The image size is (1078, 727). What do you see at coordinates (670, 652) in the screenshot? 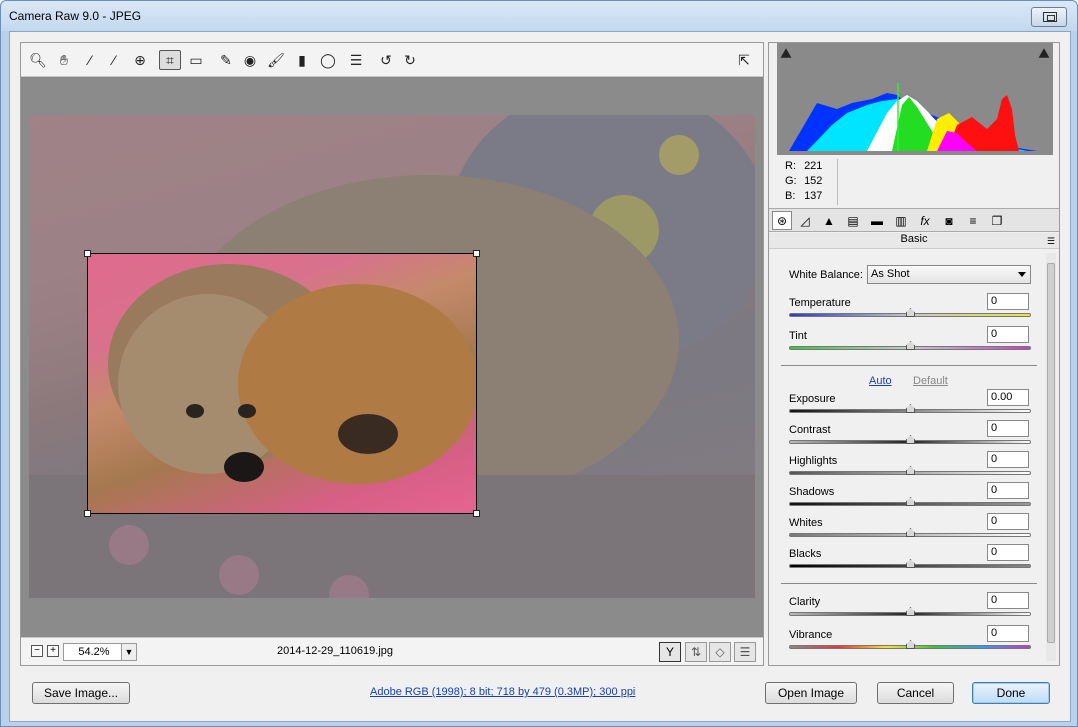
I see `funnel-icon: Y` at bounding box center [670, 652].